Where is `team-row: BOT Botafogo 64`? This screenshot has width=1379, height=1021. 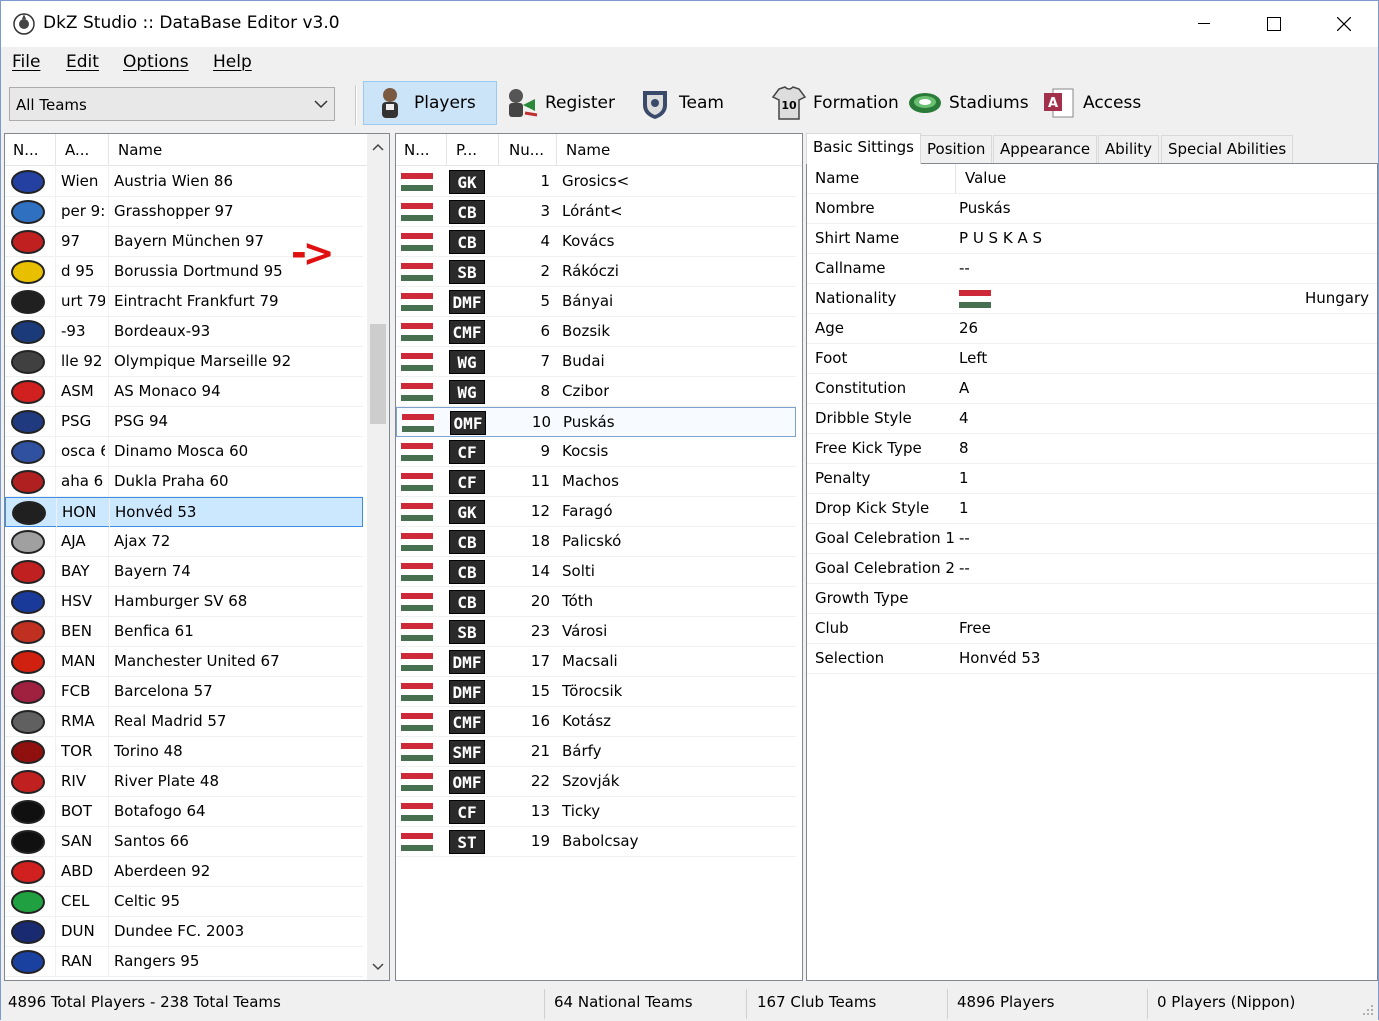
team-row: BOT Botafogo 64 is located at coordinates (184, 812).